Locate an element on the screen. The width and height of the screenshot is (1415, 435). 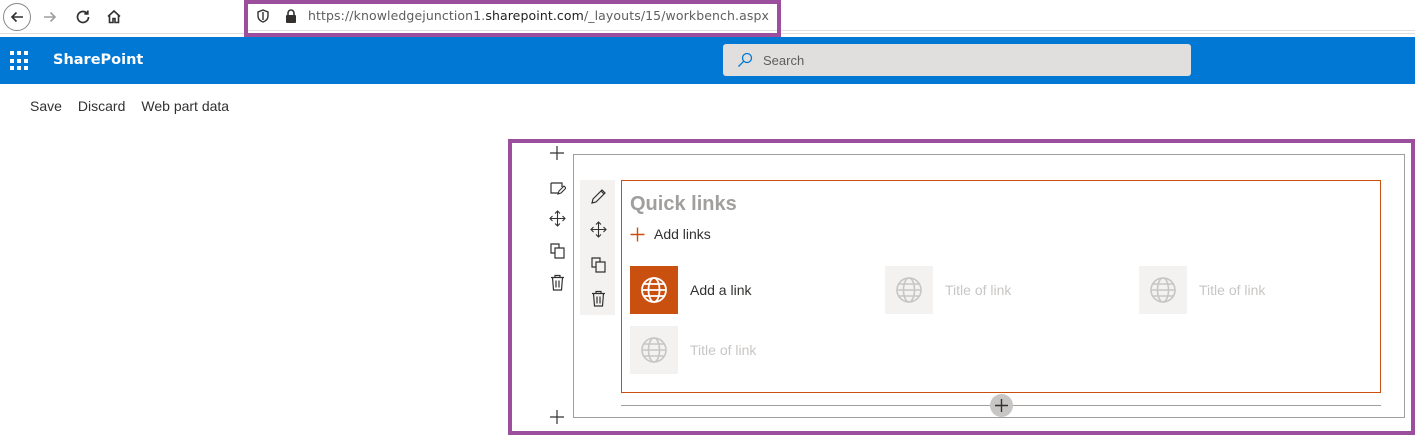
home-button is located at coordinates (114, 17).